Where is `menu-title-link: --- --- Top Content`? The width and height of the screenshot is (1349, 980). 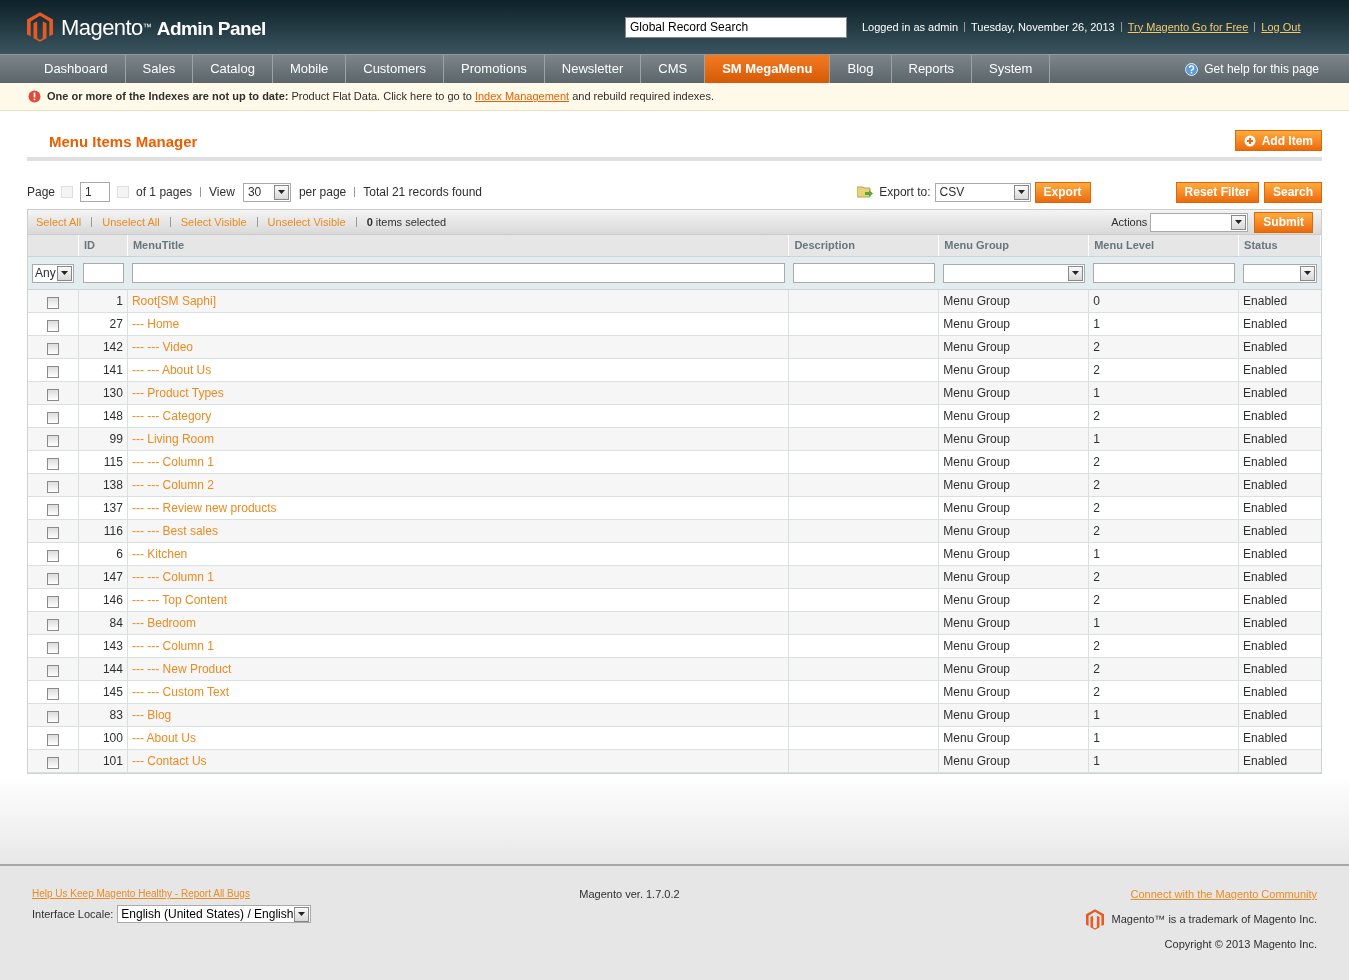 menu-title-link: --- --- Top Content is located at coordinates (179, 600).